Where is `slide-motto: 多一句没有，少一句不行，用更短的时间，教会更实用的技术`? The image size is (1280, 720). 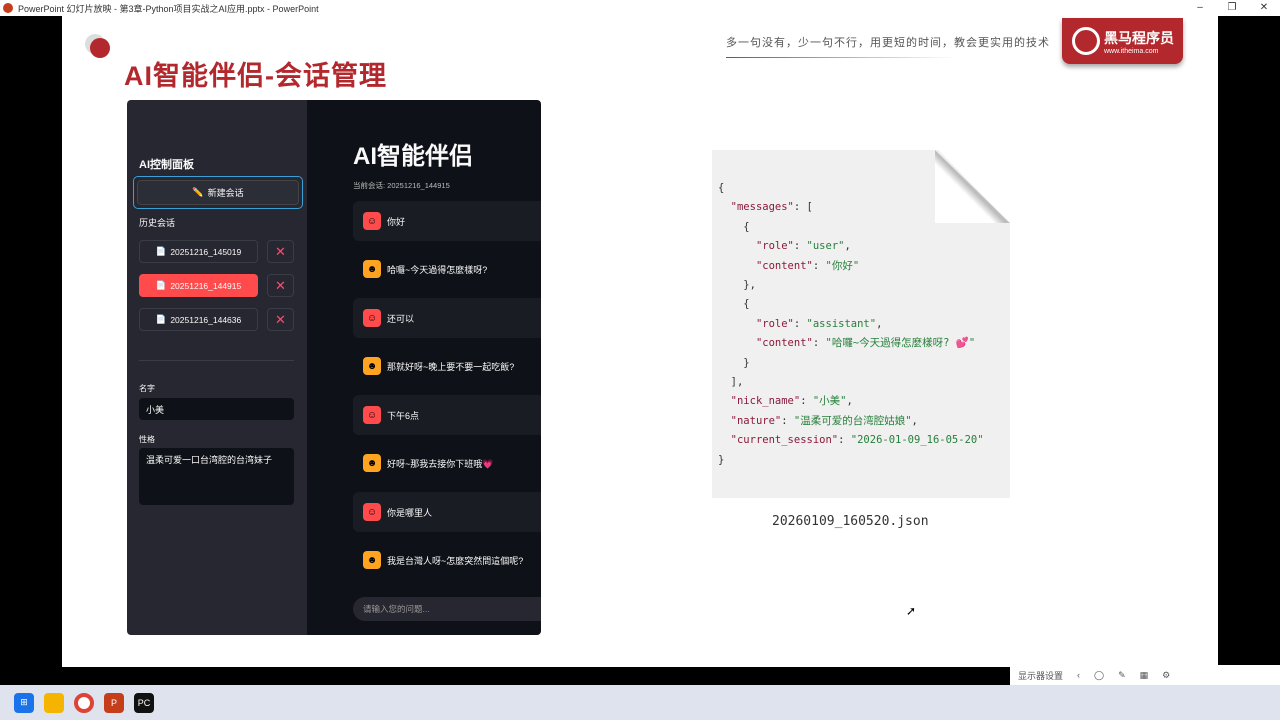 slide-motto: 多一句没有，少一句不行，用更短的时间，教会更实用的技术 is located at coordinates (888, 46).